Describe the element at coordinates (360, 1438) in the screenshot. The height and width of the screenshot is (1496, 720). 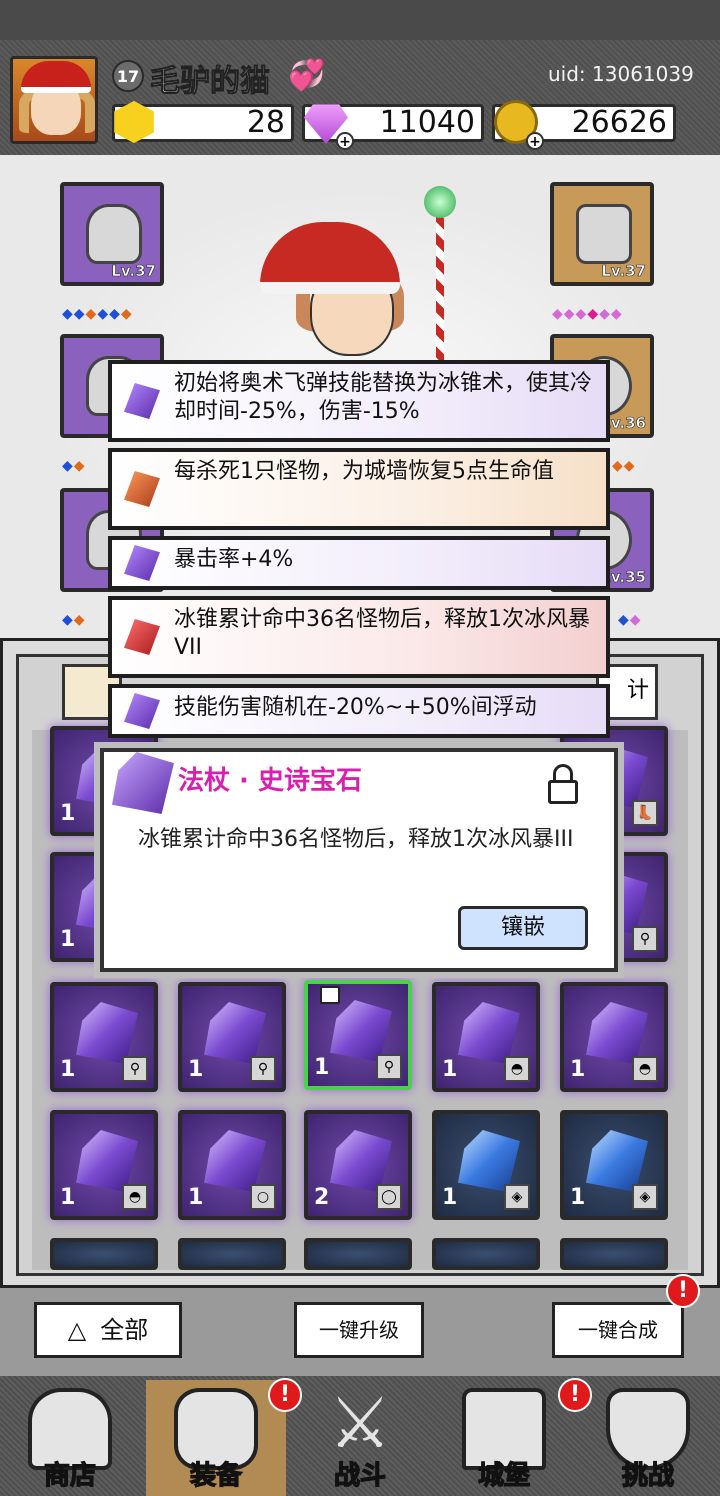
I see `nav-battle: ⚔ 战斗` at that location.